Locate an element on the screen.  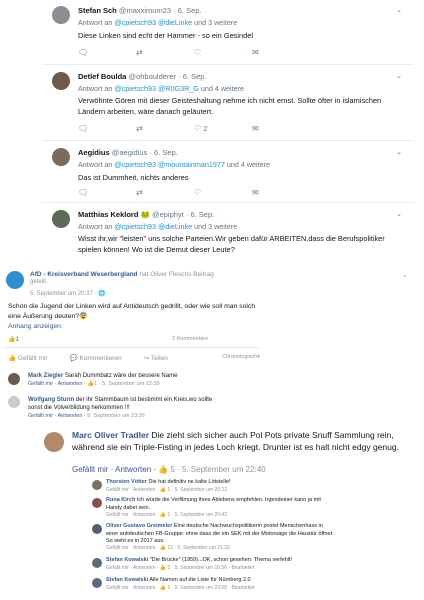
commenter-name: Marc Oliver Tradler is located at coordinates (110, 435).